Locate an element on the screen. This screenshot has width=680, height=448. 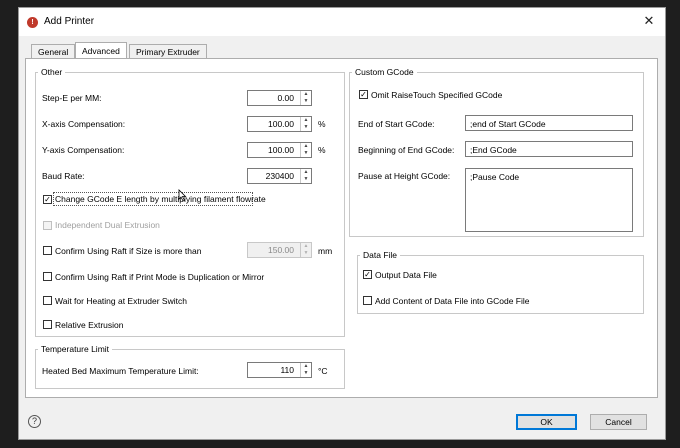
raft-size-unit: mm is located at coordinates (325, 251).